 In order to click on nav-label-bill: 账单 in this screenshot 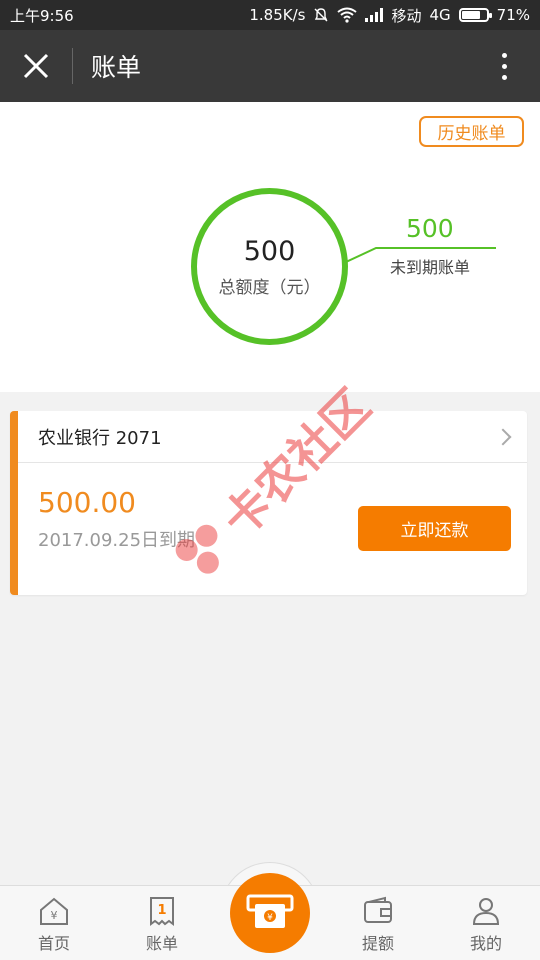, I will do `click(161, 943)`.